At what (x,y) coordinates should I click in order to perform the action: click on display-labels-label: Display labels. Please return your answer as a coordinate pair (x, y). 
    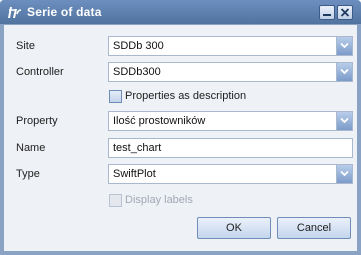
    Looking at the image, I should click on (159, 200).